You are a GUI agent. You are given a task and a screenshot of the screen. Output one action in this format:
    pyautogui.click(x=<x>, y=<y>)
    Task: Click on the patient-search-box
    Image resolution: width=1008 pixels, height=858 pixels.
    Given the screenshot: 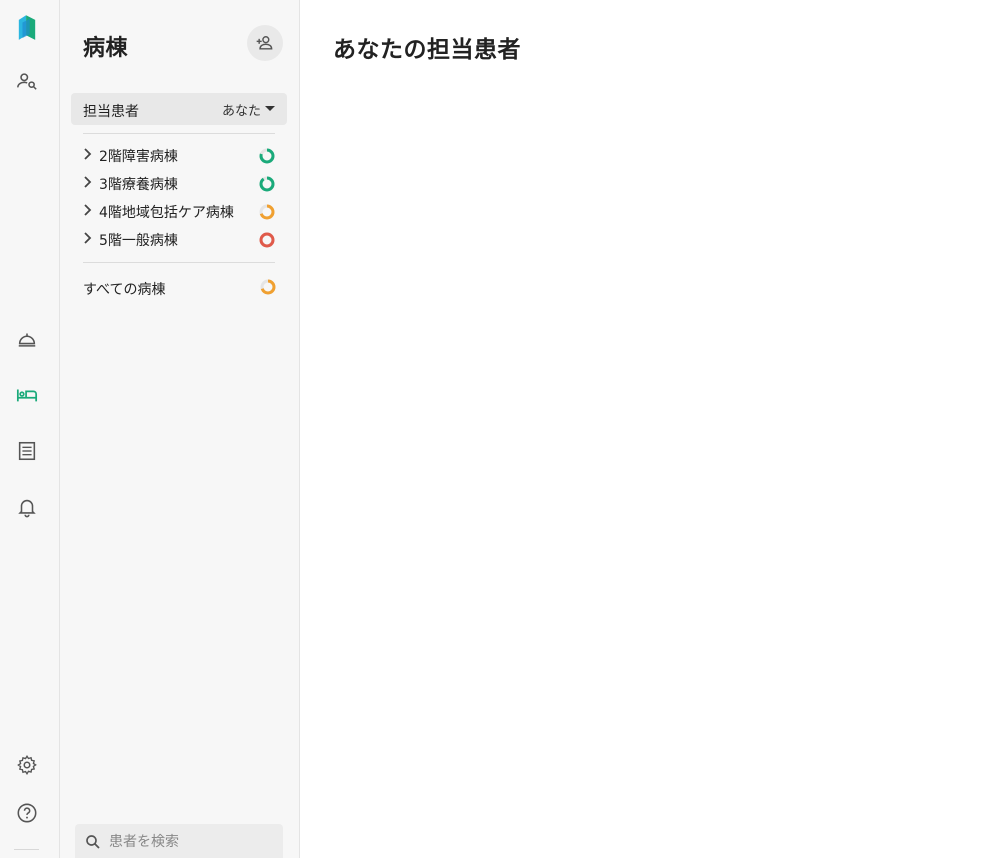 What is the action you would take?
    pyautogui.click(x=179, y=841)
    